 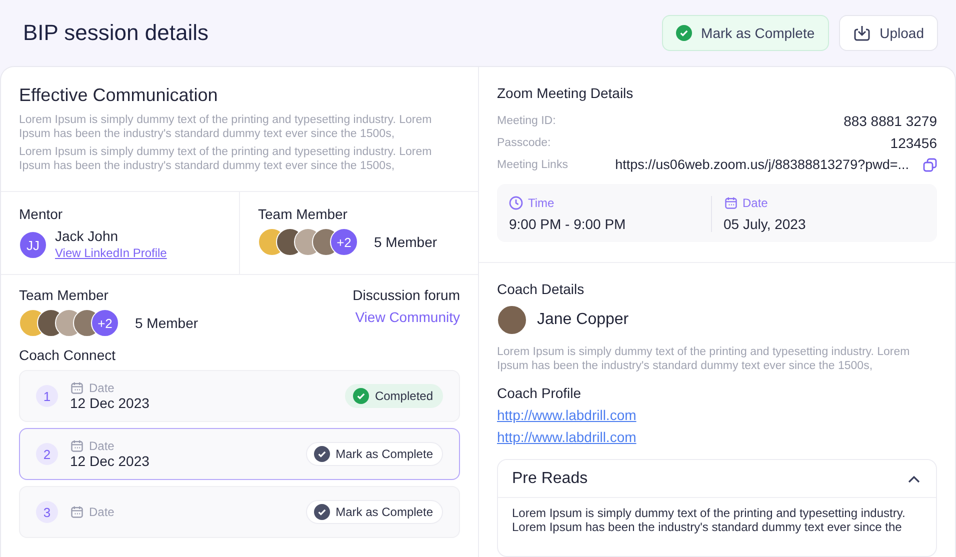 What do you see at coordinates (87, 236) in the screenshot?
I see `mentor-name: Jack John` at bounding box center [87, 236].